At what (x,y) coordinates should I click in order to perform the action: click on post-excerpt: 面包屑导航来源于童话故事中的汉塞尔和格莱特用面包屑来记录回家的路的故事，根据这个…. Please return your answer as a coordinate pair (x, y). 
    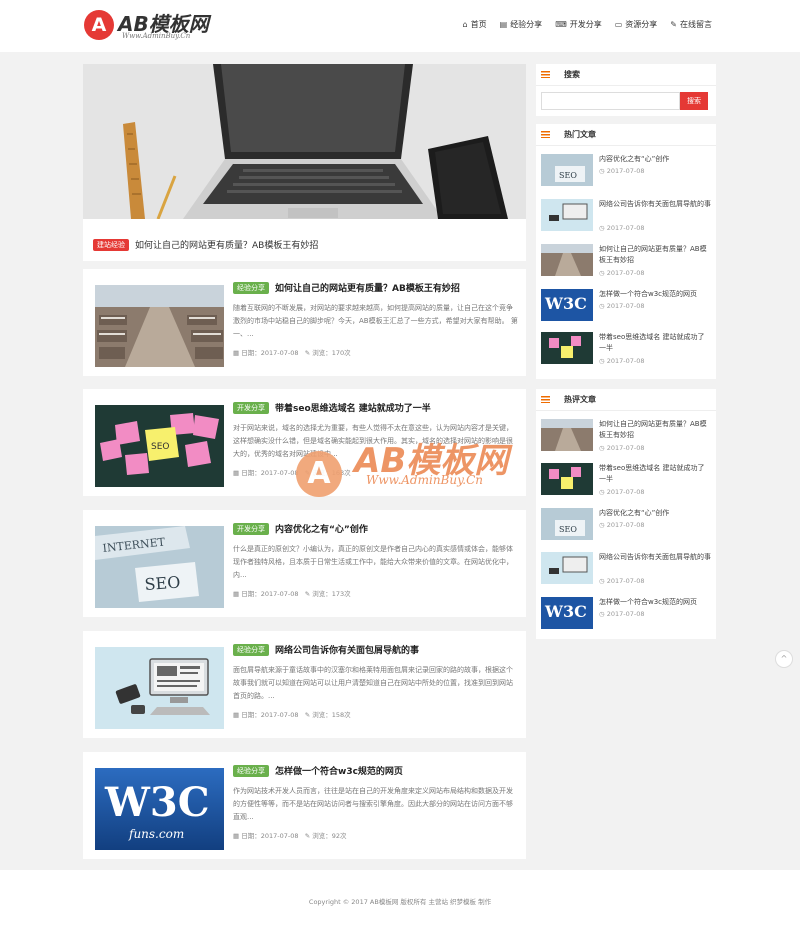
    Looking at the image, I should click on (373, 683).